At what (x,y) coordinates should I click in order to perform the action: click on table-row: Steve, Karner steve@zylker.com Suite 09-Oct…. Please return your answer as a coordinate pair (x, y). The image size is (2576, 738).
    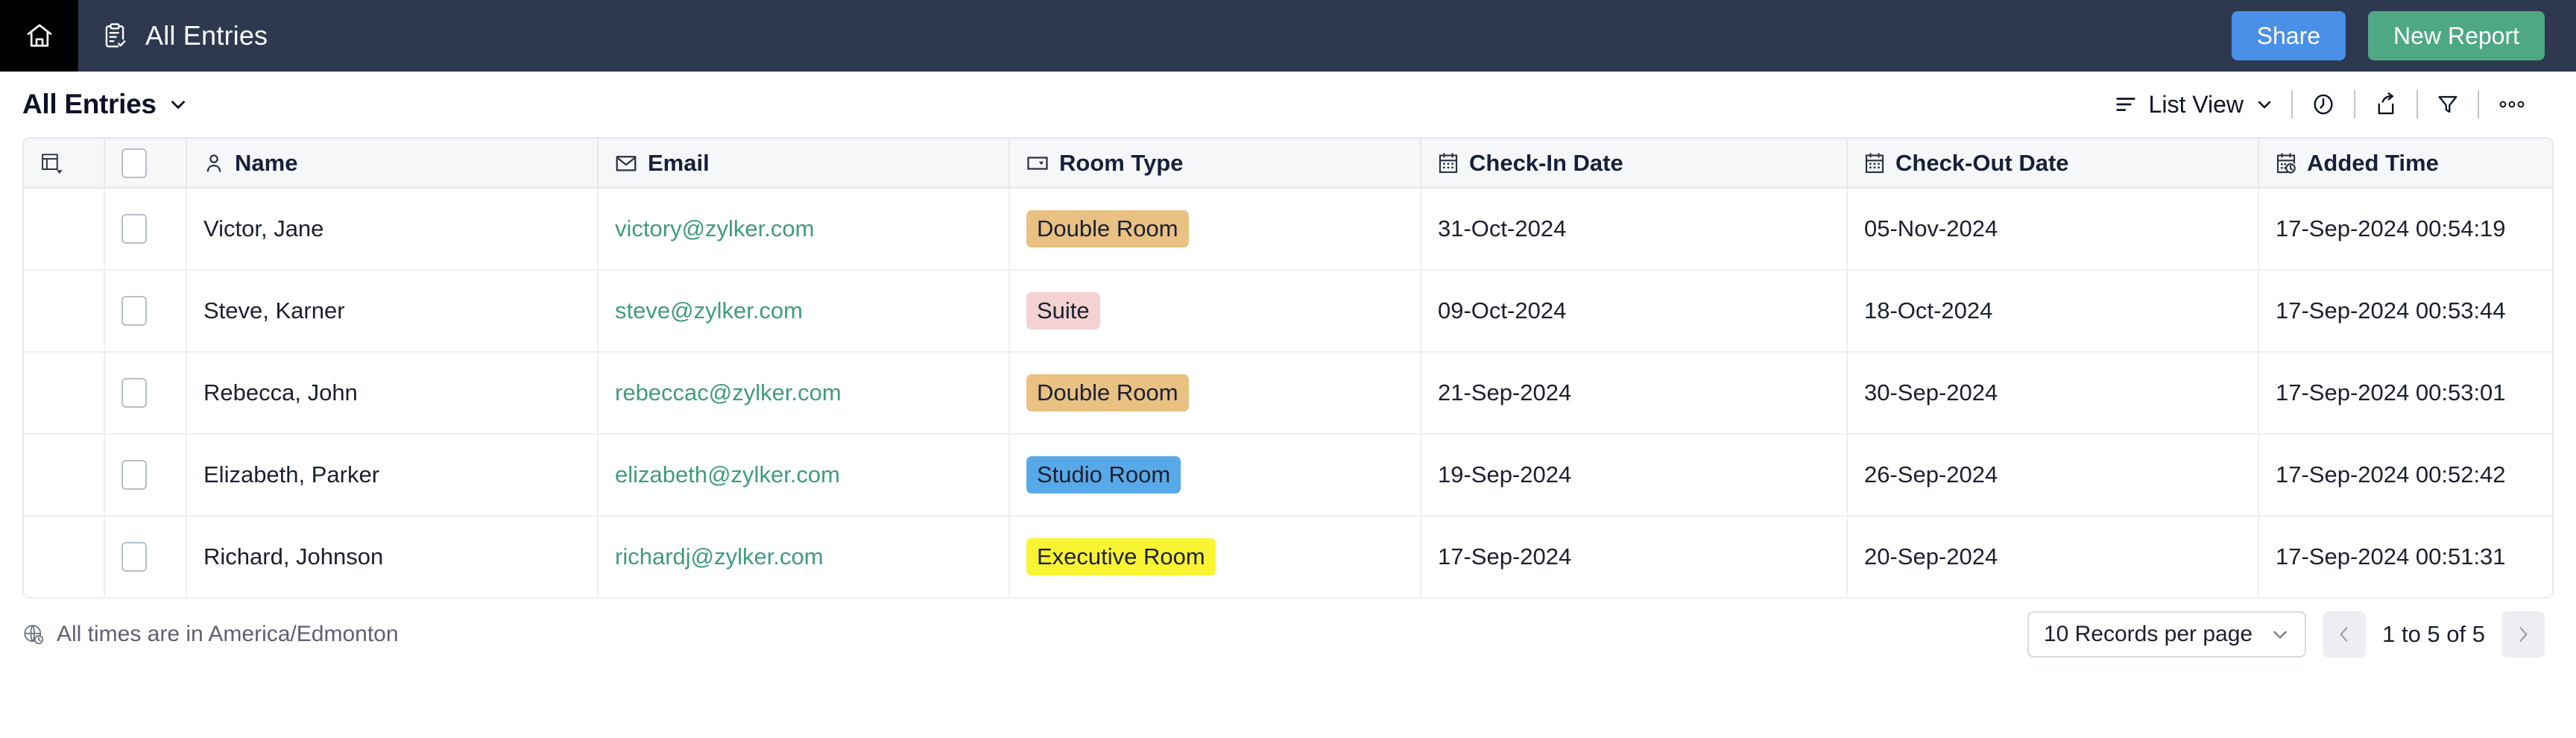
    Looking at the image, I should click on (1288, 311).